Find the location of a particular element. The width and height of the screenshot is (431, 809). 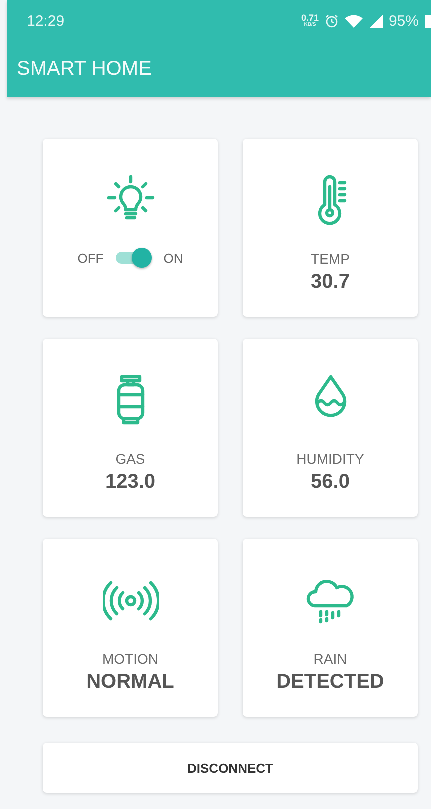

sensor-label: HUMIDITY is located at coordinates (330, 459).